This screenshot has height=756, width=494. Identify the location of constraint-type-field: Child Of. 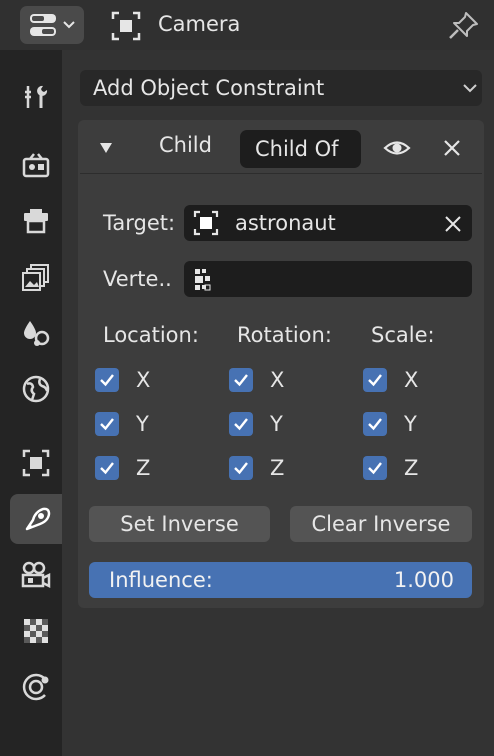
(300, 149).